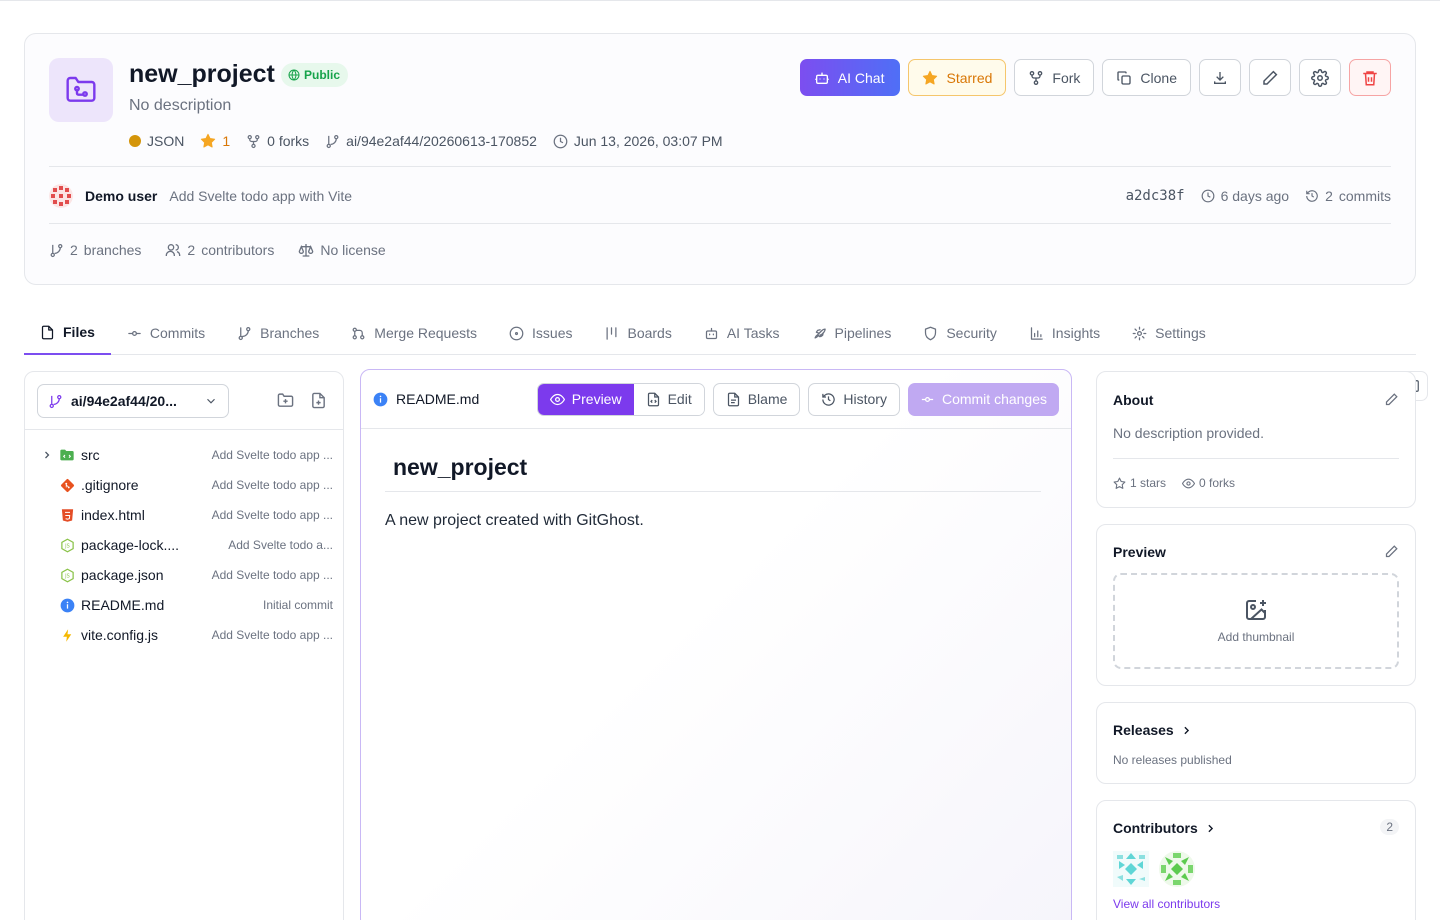  I want to click on tab-files: Files, so click(67, 333).